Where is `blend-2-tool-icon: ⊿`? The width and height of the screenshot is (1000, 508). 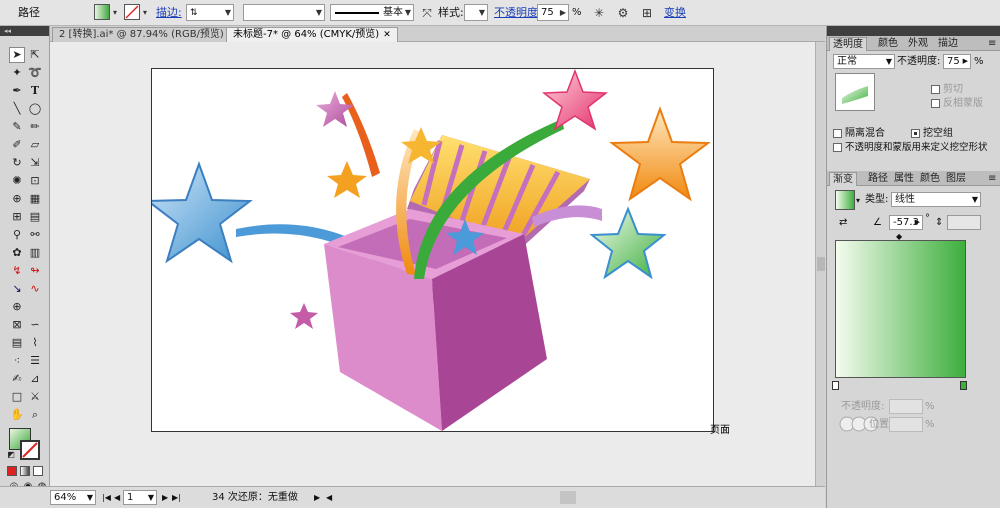 blend-2-tool-icon: ⊿ is located at coordinates (35, 379).